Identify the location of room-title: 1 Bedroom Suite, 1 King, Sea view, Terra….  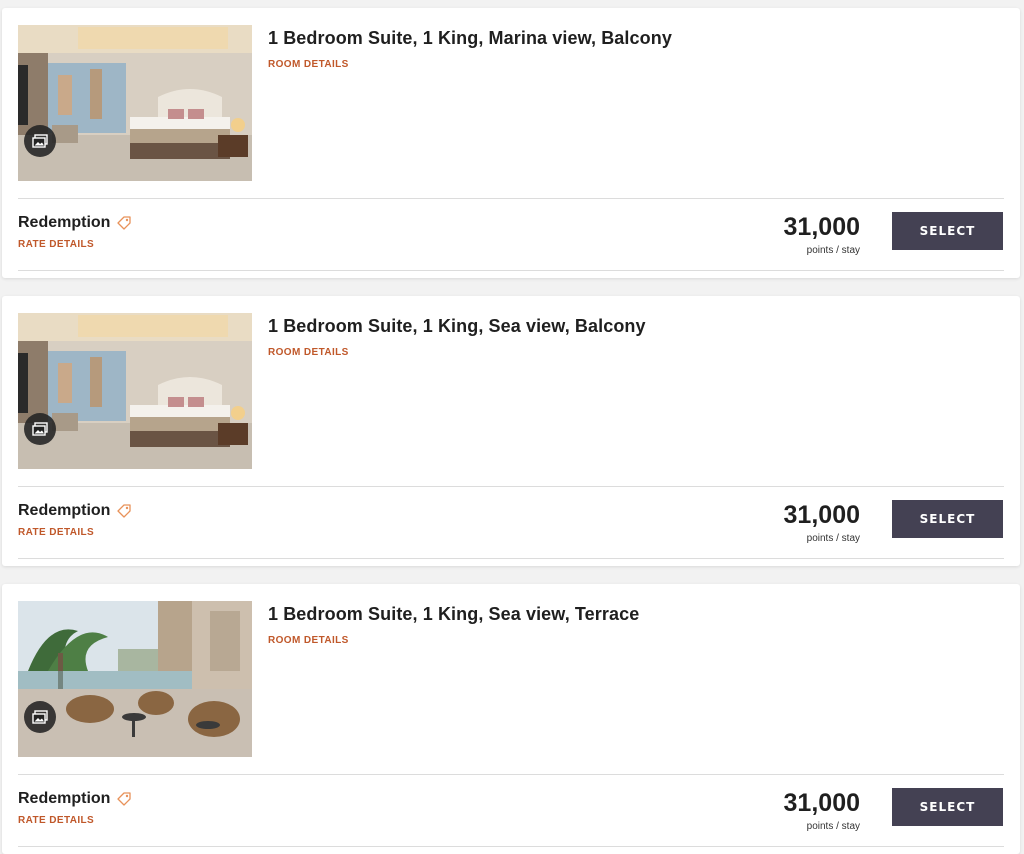
(454, 614).